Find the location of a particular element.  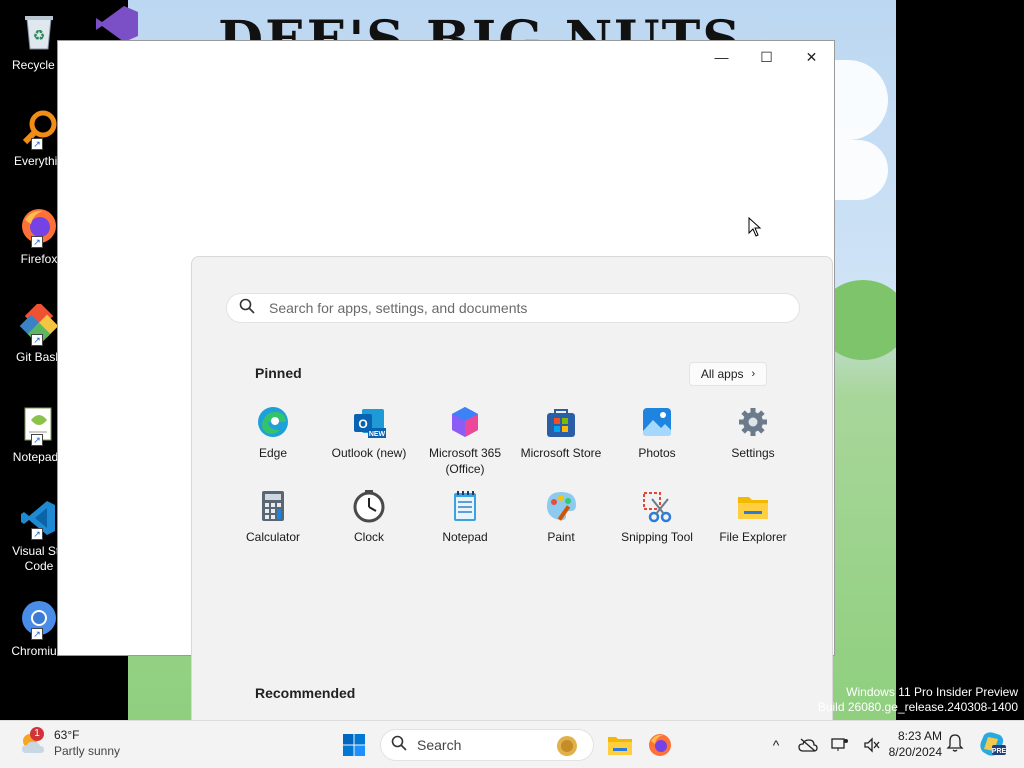

taskbar-firefox is located at coordinates (660, 745).